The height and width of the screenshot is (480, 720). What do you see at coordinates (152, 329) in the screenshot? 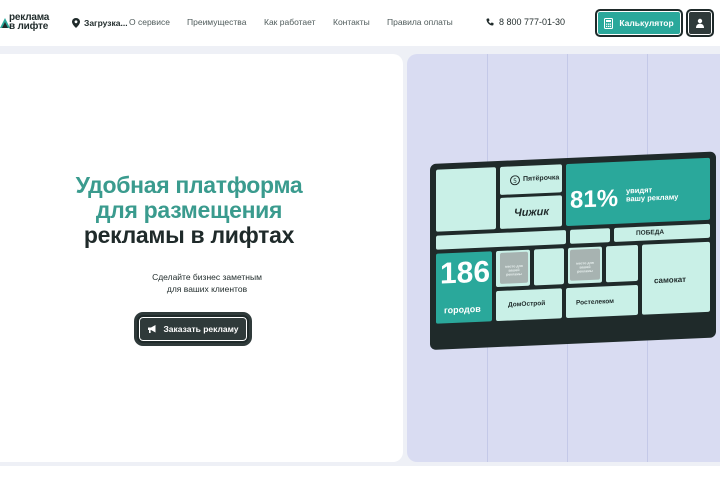
I see `megaphone-icon` at bounding box center [152, 329].